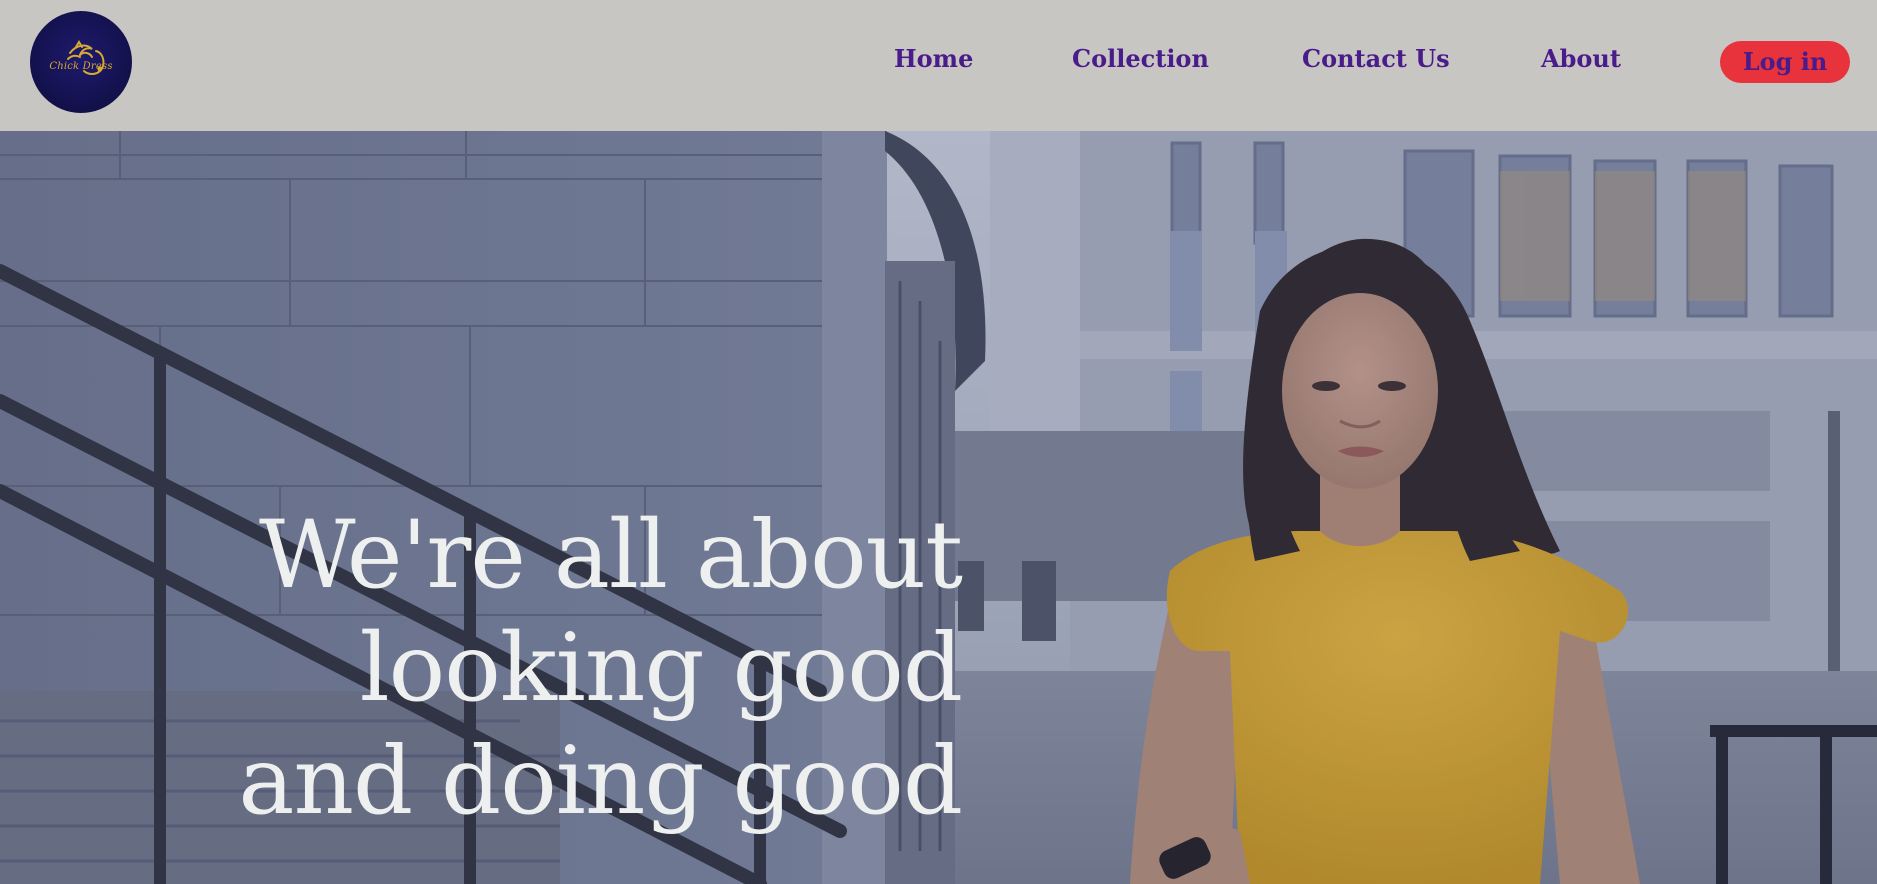 The image size is (1877, 884). What do you see at coordinates (1376, 58) in the screenshot?
I see `nav-contact-us: Contact Us` at bounding box center [1376, 58].